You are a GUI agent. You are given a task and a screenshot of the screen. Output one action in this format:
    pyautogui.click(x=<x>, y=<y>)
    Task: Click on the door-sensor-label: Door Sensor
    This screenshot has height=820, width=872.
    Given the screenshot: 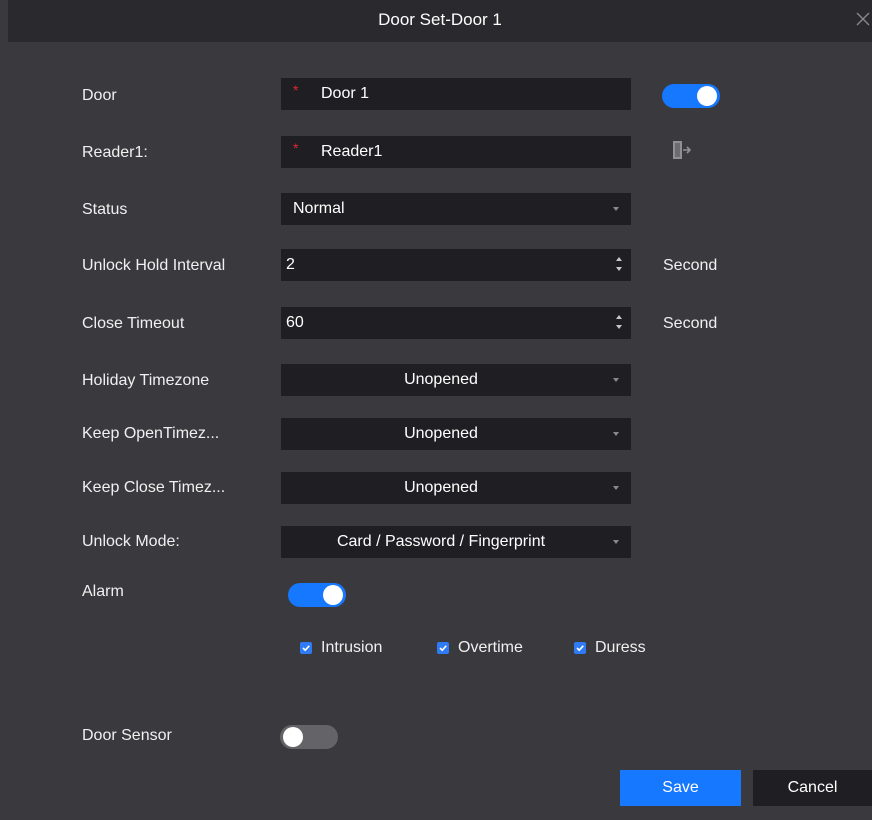 What is the action you would take?
    pyautogui.click(x=127, y=735)
    